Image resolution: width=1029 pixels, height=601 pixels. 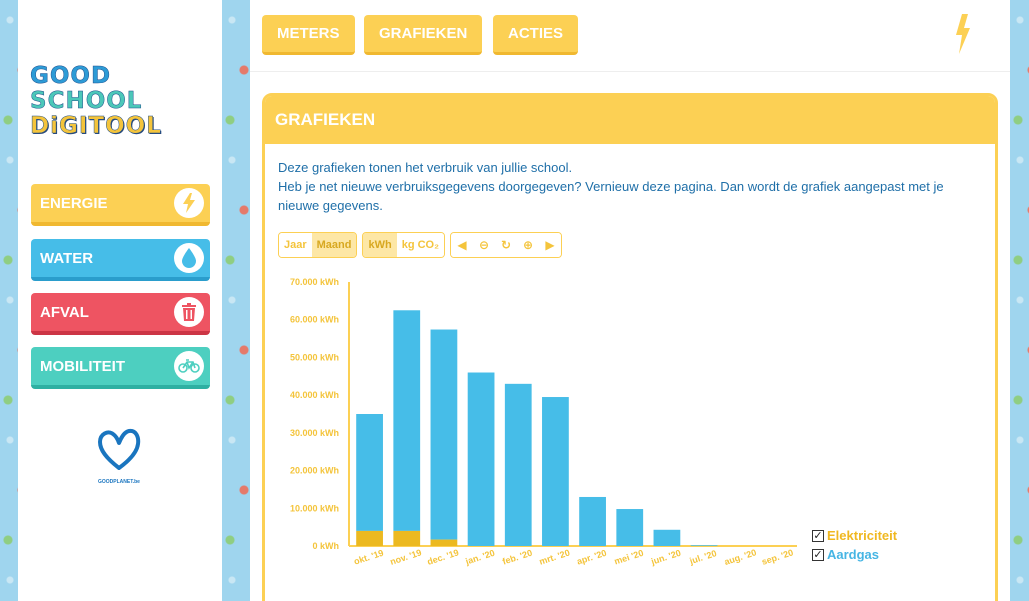 What do you see at coordinates (1019, 300) in the screenshot?
I see `background-pattern-right` at bounding box center [1019, 300].